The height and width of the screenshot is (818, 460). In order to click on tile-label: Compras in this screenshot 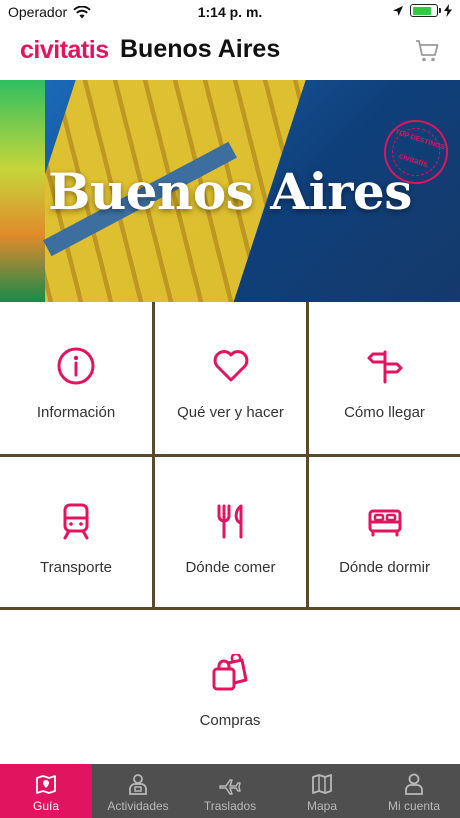, I will do `click(230, 720)`.